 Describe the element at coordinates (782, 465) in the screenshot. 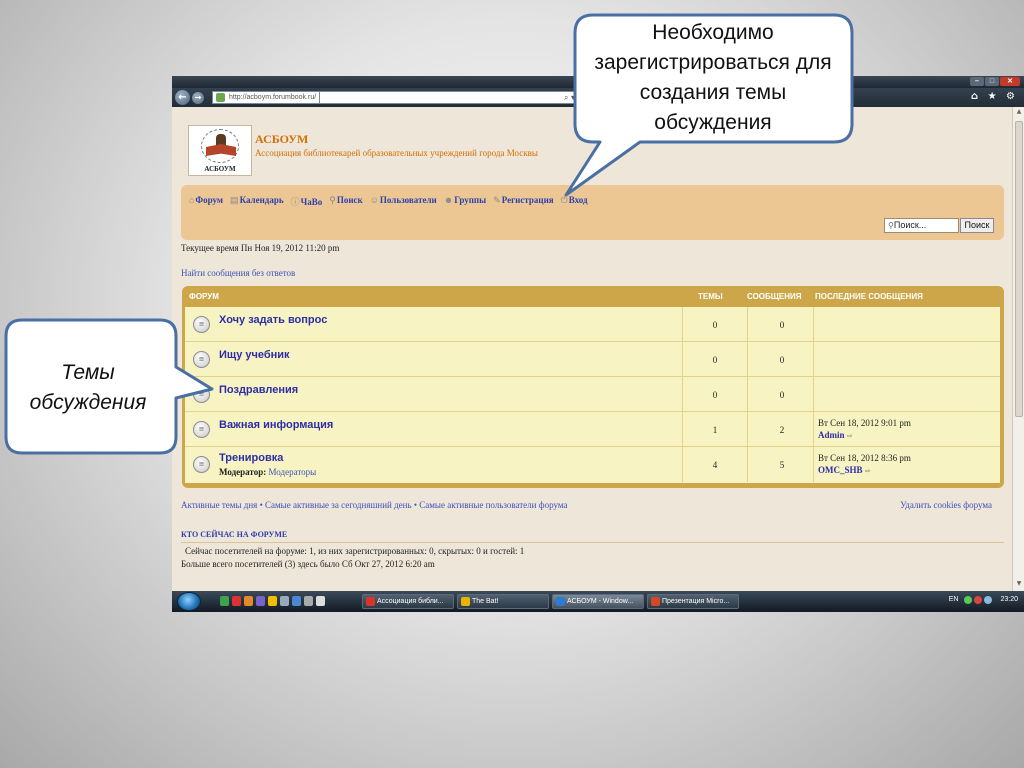

I see `posts-count: 5` at that location.